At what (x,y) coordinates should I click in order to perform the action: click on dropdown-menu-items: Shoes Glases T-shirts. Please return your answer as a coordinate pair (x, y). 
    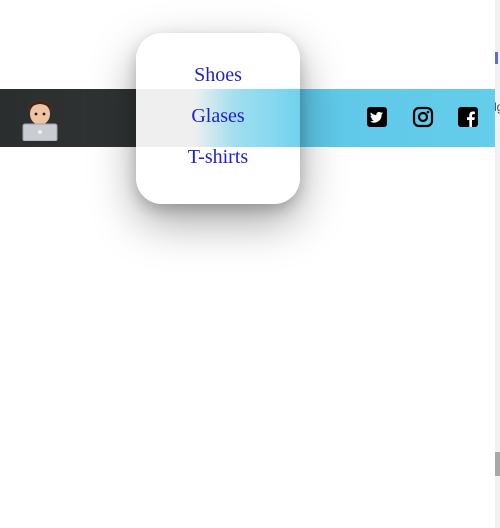
    Looking at the image, I should click on (218, 110).